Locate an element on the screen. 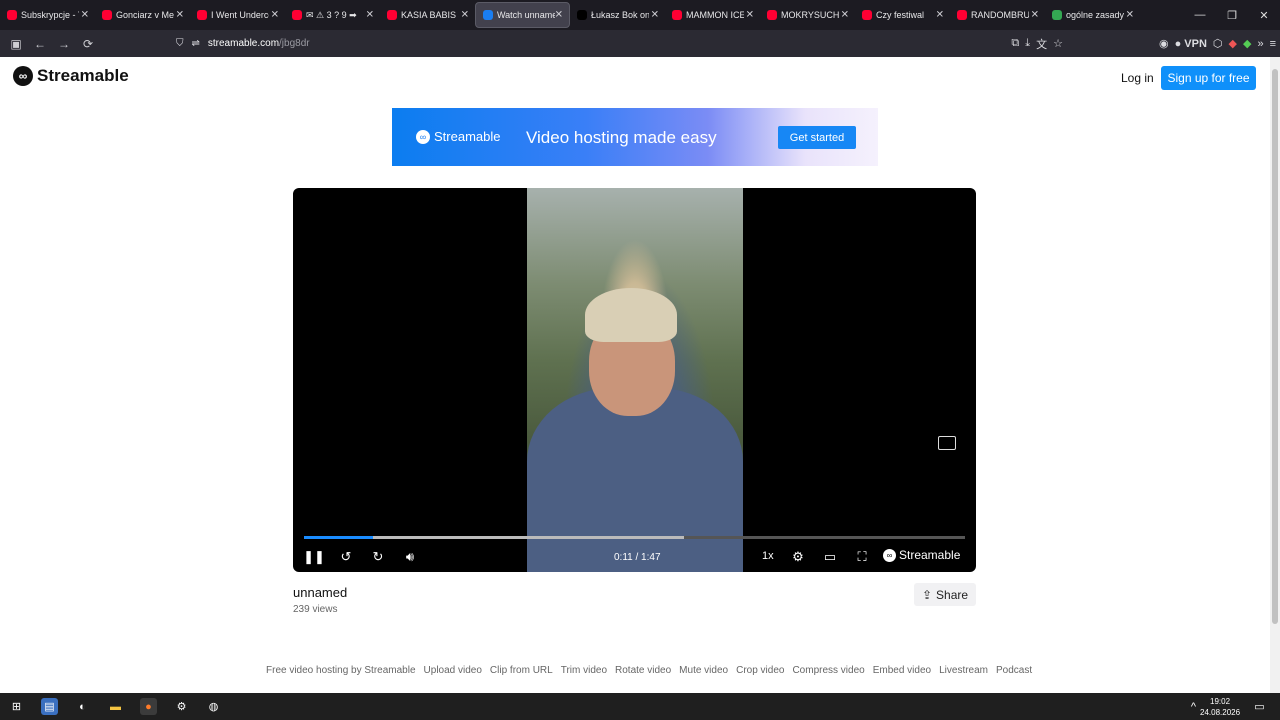  footer-link: Livestream is located at coordinates (963, 670).